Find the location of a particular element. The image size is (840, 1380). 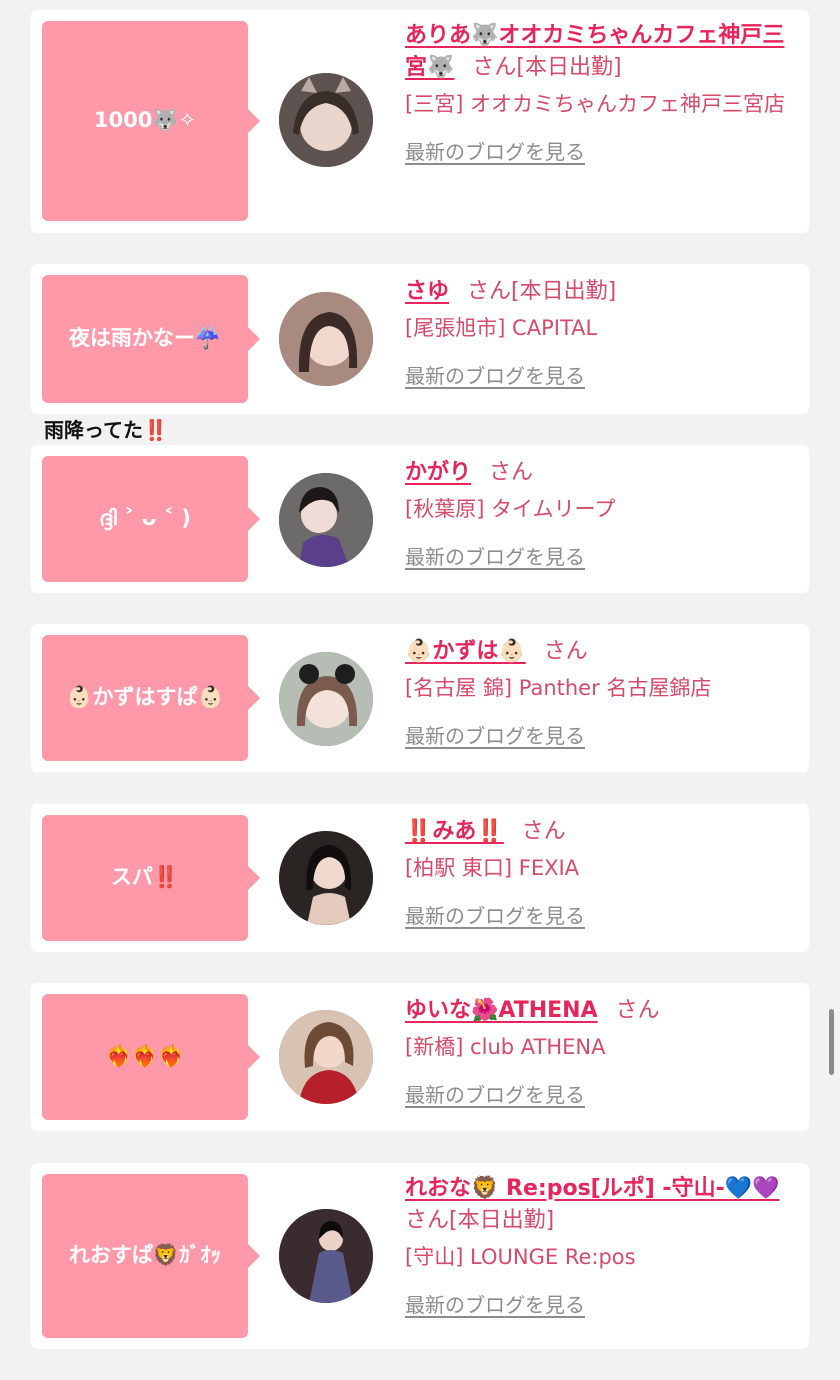

girl-name-link: 👶🏻かずは👶🏻 is located at coordinates (465, 651).